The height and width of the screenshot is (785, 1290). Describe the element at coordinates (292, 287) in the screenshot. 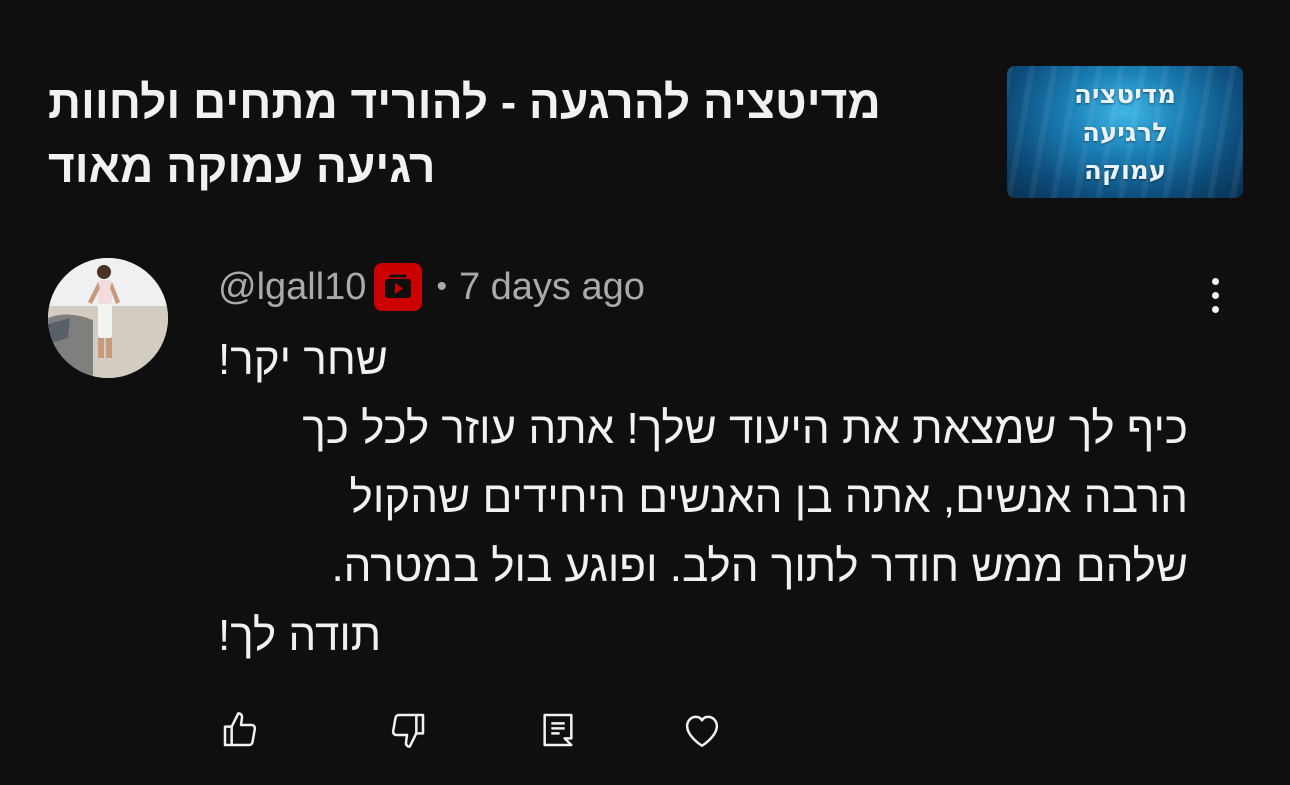

I see `author-name: @lgall10` at that location.